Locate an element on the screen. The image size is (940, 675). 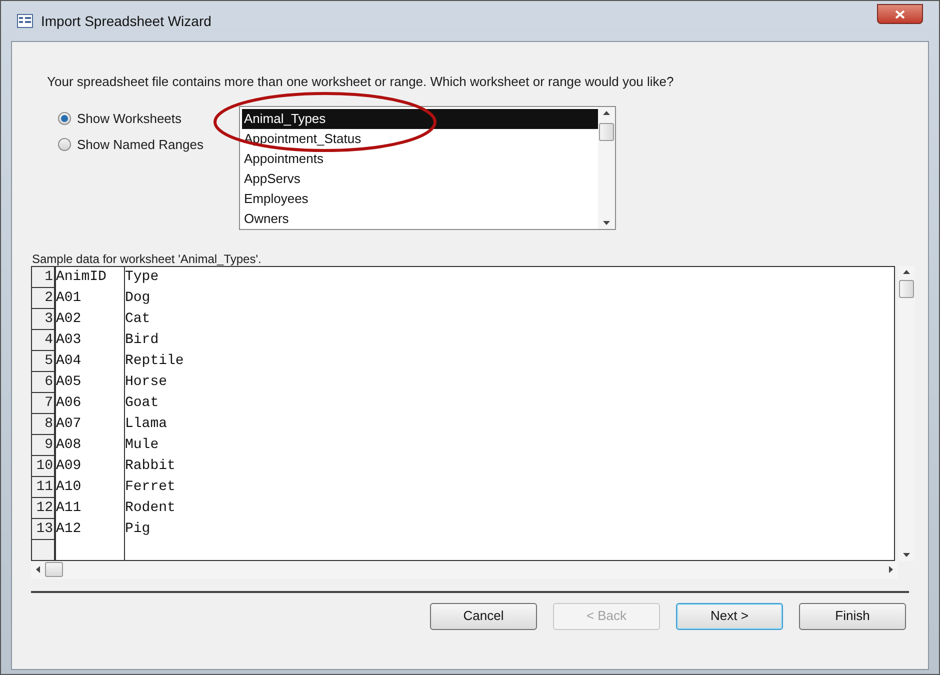
row-number: 6 is located at coordinates (44, 382).